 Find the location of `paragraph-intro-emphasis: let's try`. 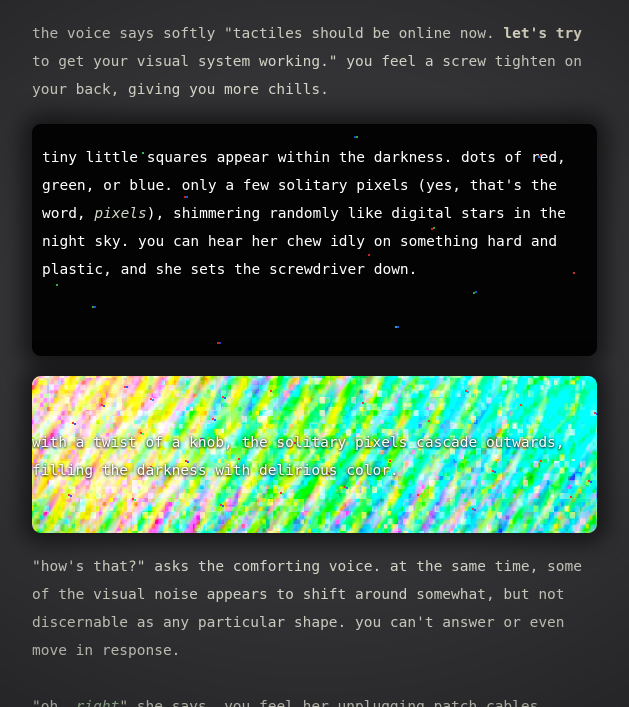

paragraph-intro-emphasis: let's try is located at coordinates (542, 34).